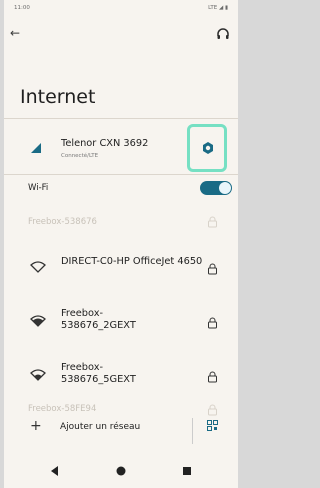  Describe the element at coordinates (98, 319) in the screenshot. I see `network-name: Freebox-538676_2GEXT` at that location.